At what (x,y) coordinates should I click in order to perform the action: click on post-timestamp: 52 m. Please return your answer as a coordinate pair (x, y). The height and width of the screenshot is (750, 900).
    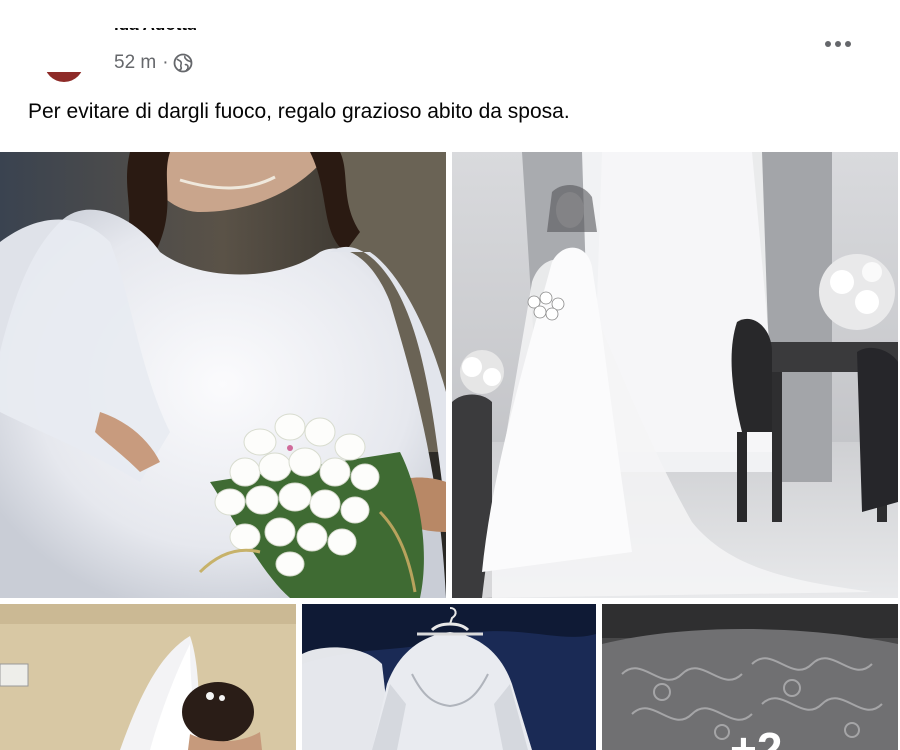
    Looking at the image, I should click on (135, 63).